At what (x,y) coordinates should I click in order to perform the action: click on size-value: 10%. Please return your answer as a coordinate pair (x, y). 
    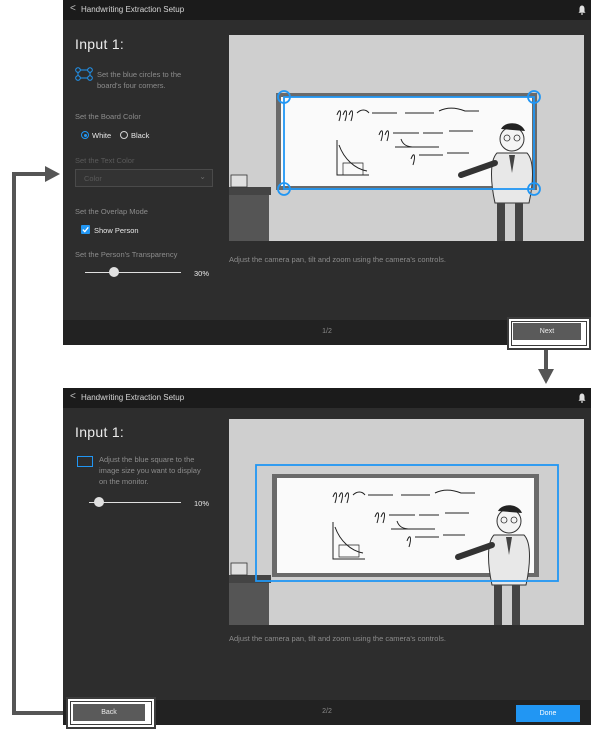
    Looking at the image, I should click on (202, 503).